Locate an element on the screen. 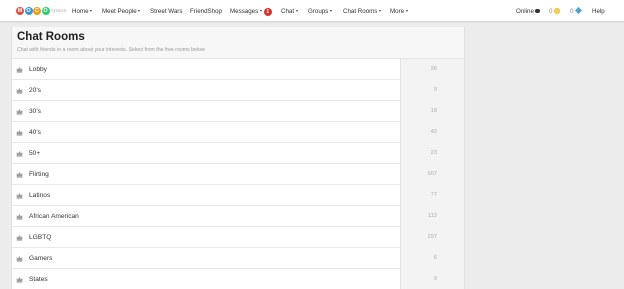 The height and width of the screenshot is (289, 624). nav-street-wars-label: Street Wars is located at coordinates (166, 11).